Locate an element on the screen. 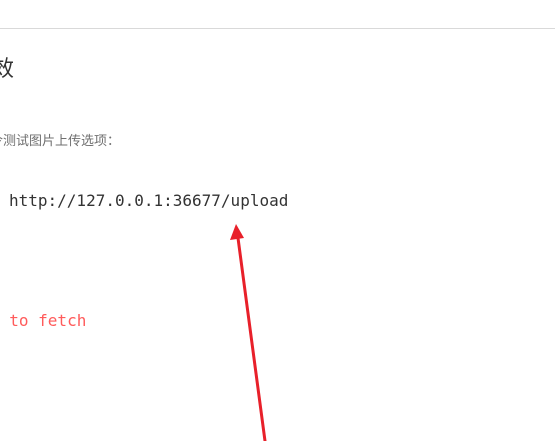  top-bar is located at coordinates (277, 14).